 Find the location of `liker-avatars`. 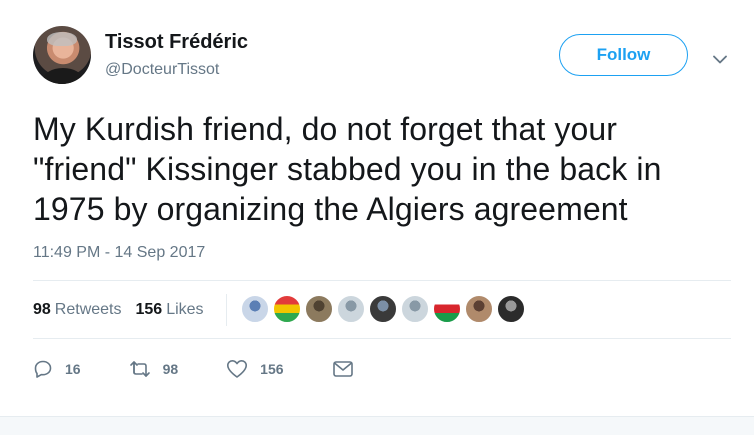

liker-avatars is located at coordinates (384, 309).